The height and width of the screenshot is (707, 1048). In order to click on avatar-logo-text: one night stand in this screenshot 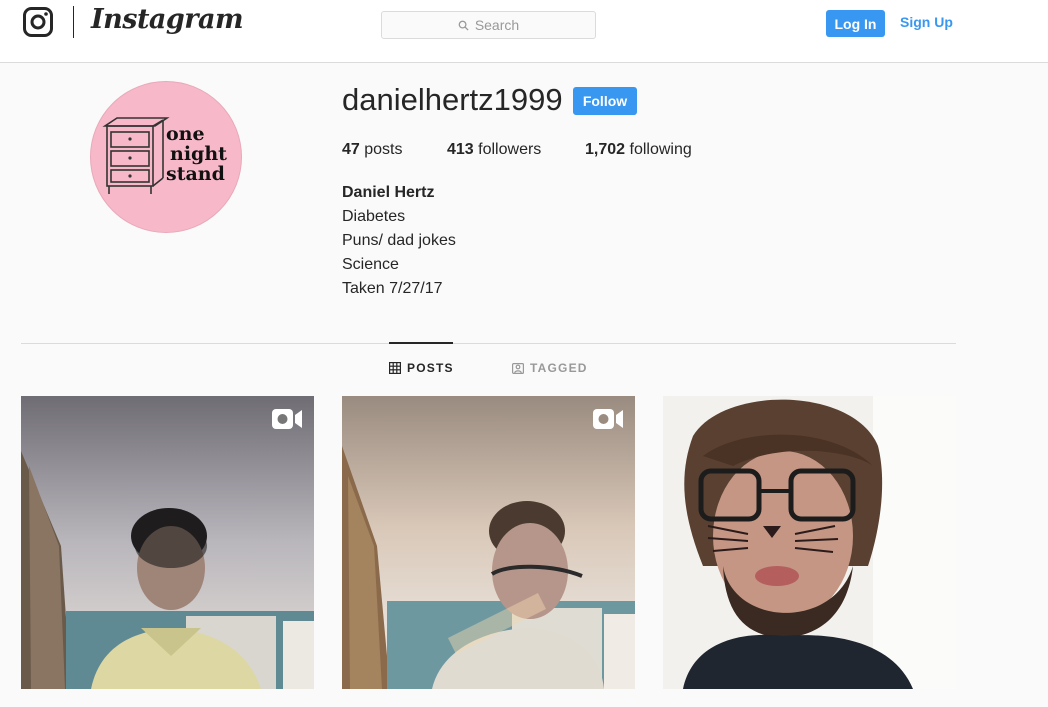, I will do `click(196, 154)`.